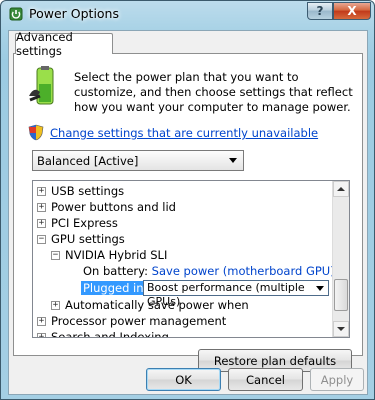 This screenshot has width=375, height=400. I want to click on tab-advanced-settings: Advanced settings, so click(64, 44).